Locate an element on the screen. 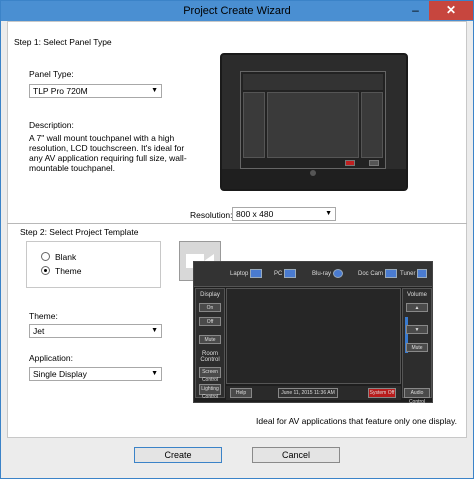 The image size is (474, 479). help-button: Help is located at coordinates (241, 393).